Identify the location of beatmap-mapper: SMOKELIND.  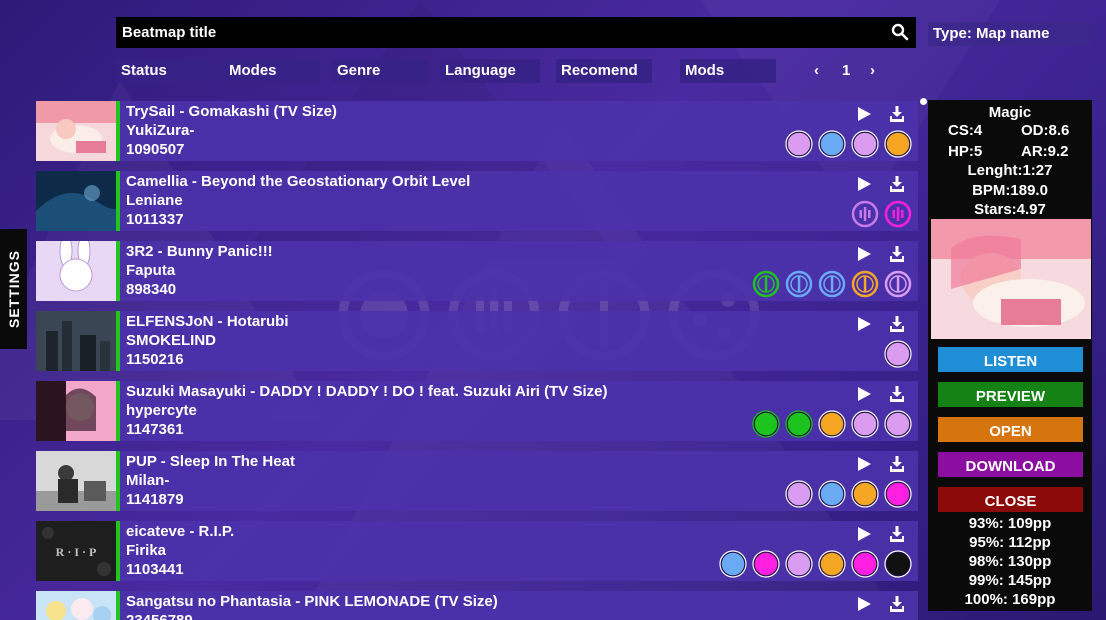
(171, 340).